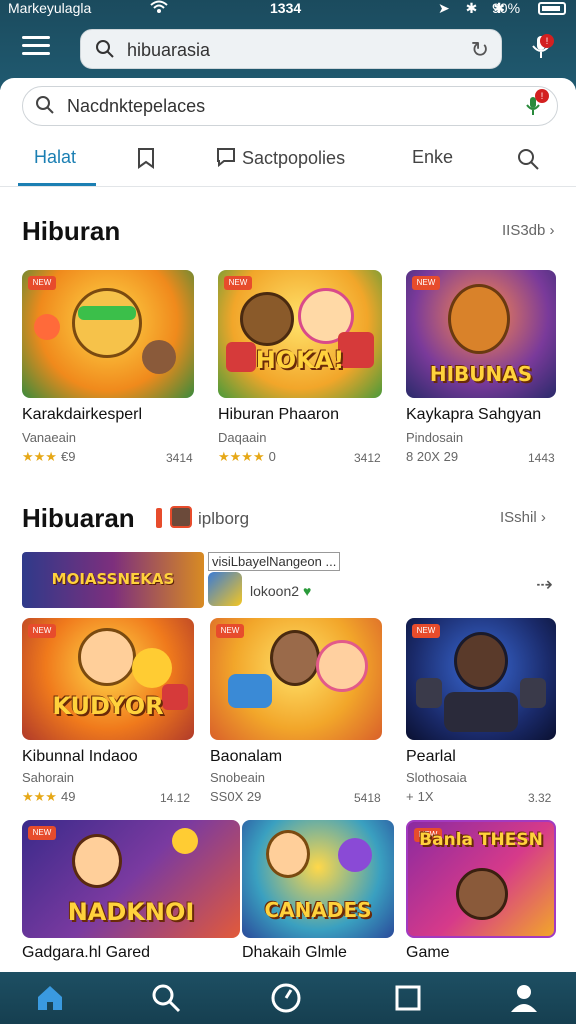 The width and height of the screenshot is (576, 1024). Describe the element at coordinates (39, 456) in the screenshot. I see `rating-stars: ★★★` at that location.